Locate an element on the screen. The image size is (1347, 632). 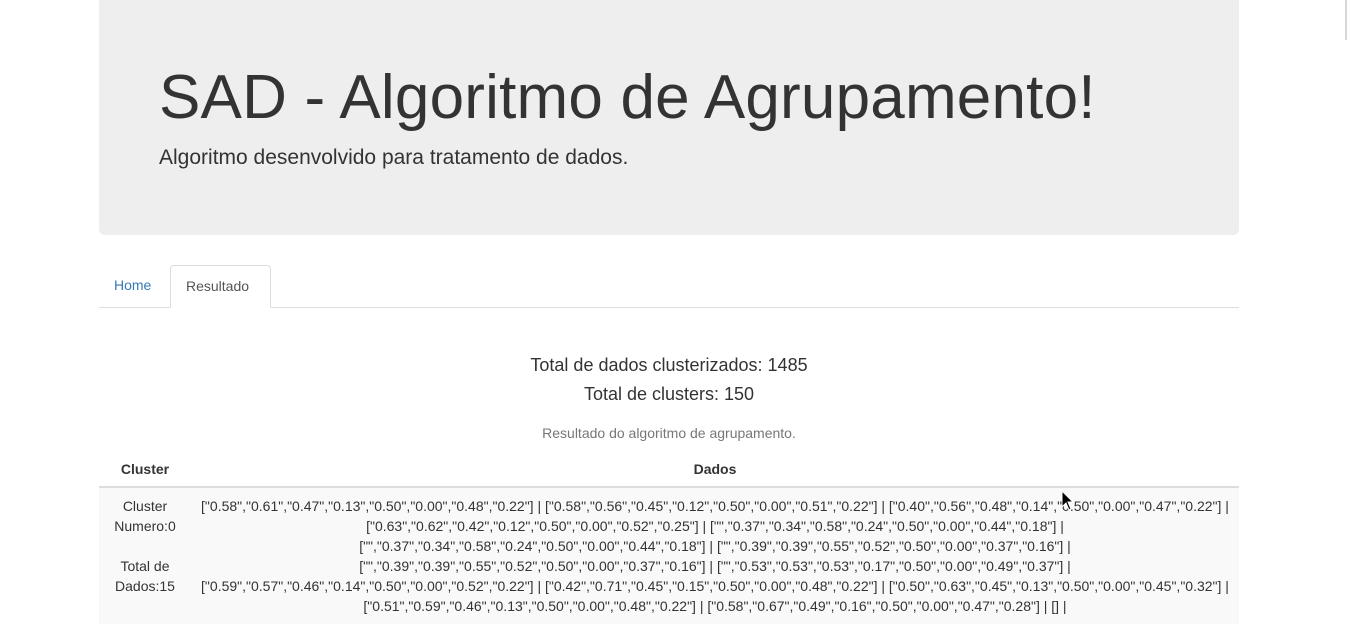
cluster-number: Numero:0 is located at coordinates (145, 526).